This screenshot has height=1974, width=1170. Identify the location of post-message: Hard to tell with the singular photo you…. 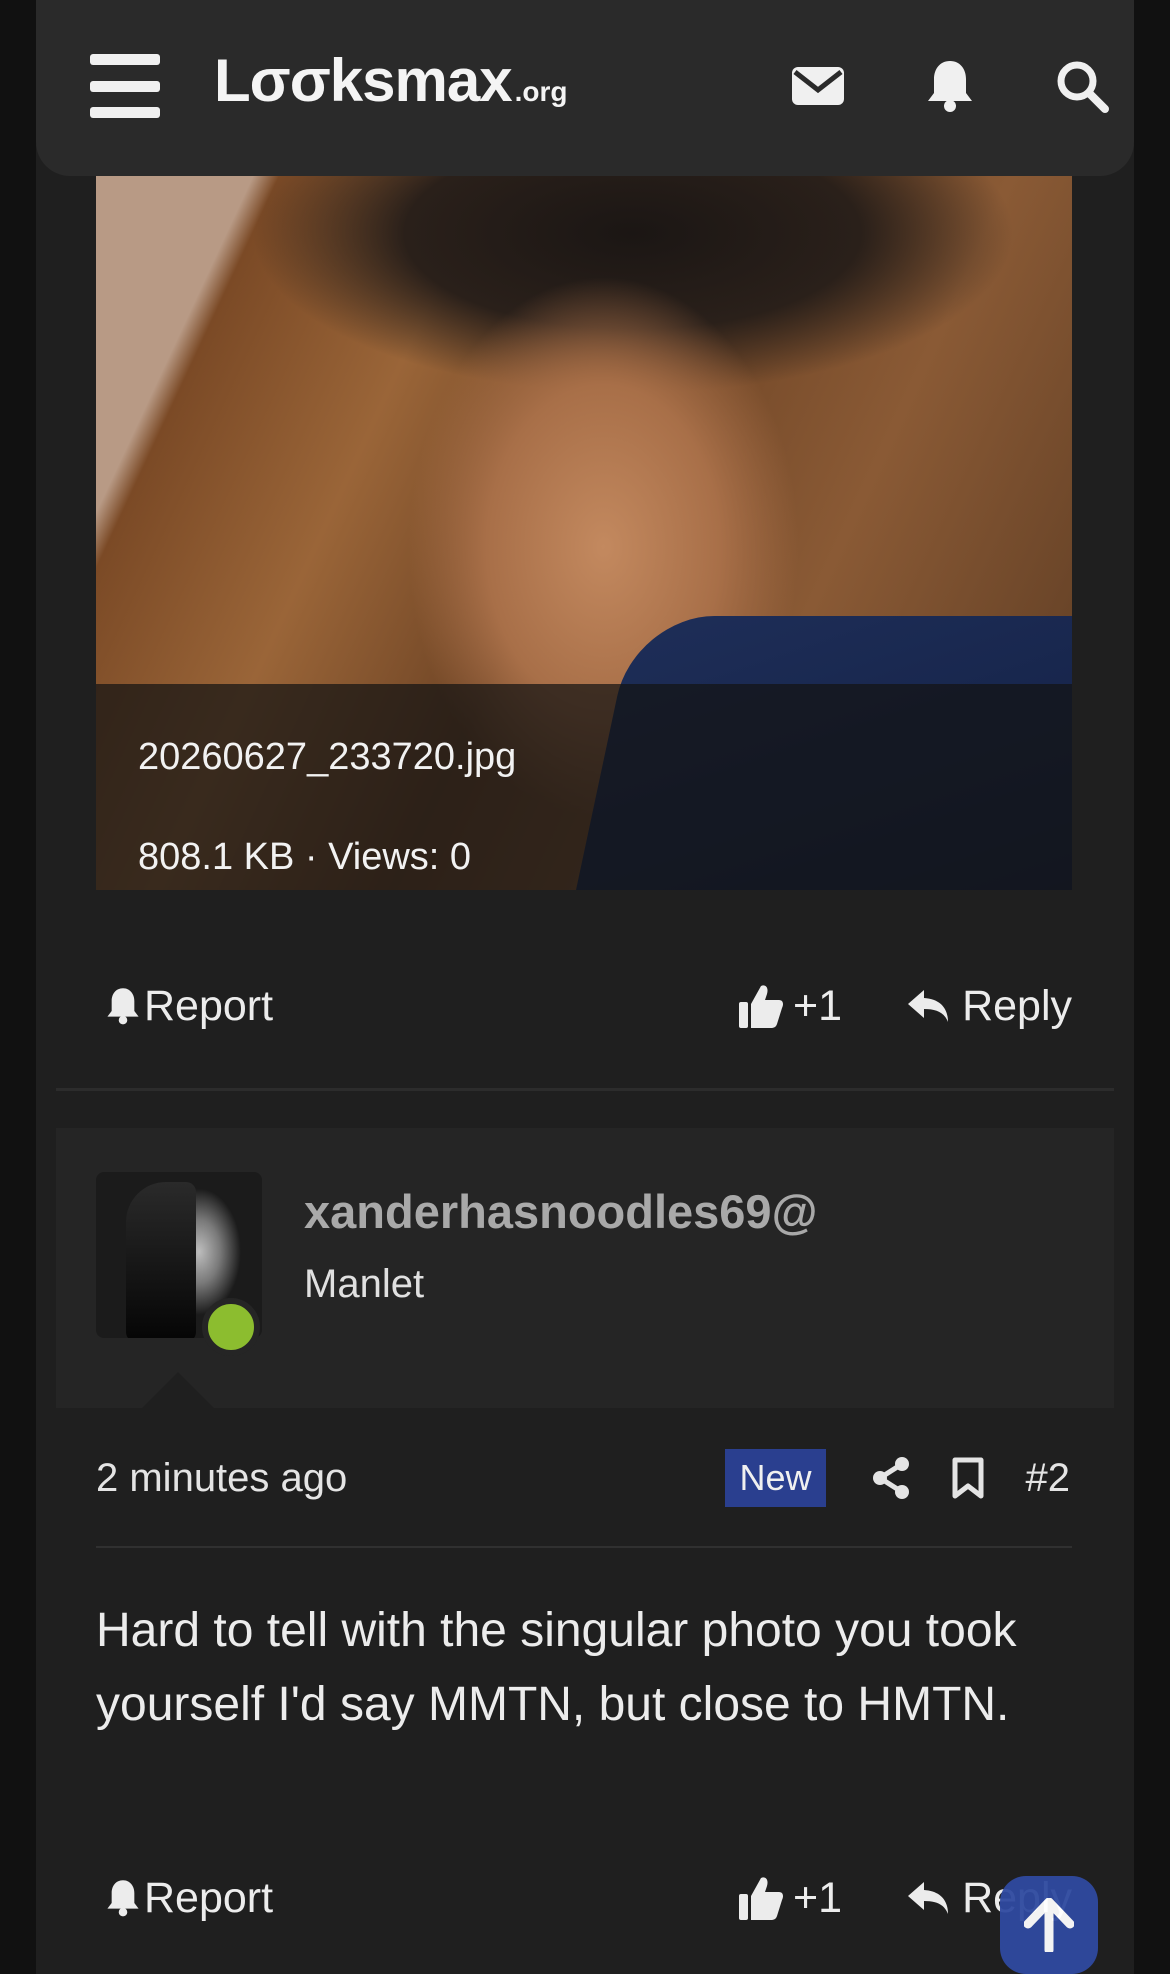
(556, 1667).